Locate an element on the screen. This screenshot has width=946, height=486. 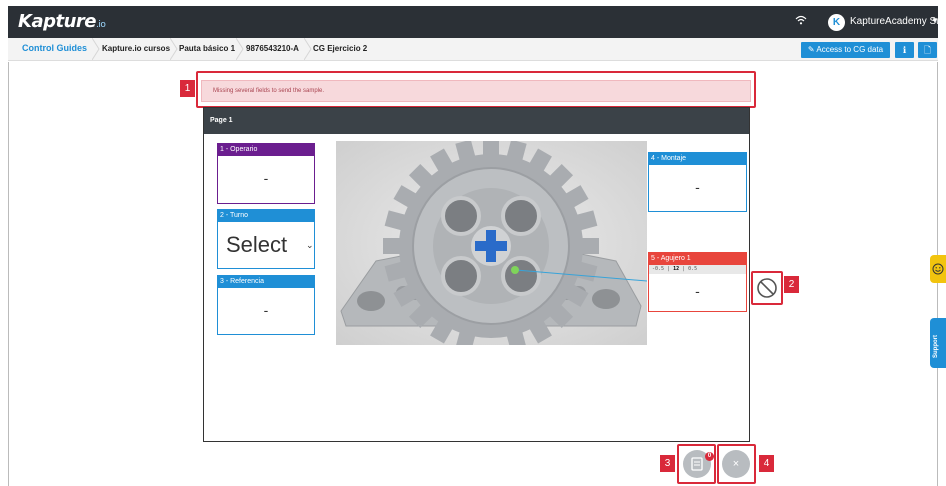
support-tab: Support is located at coordinates (938, 343).